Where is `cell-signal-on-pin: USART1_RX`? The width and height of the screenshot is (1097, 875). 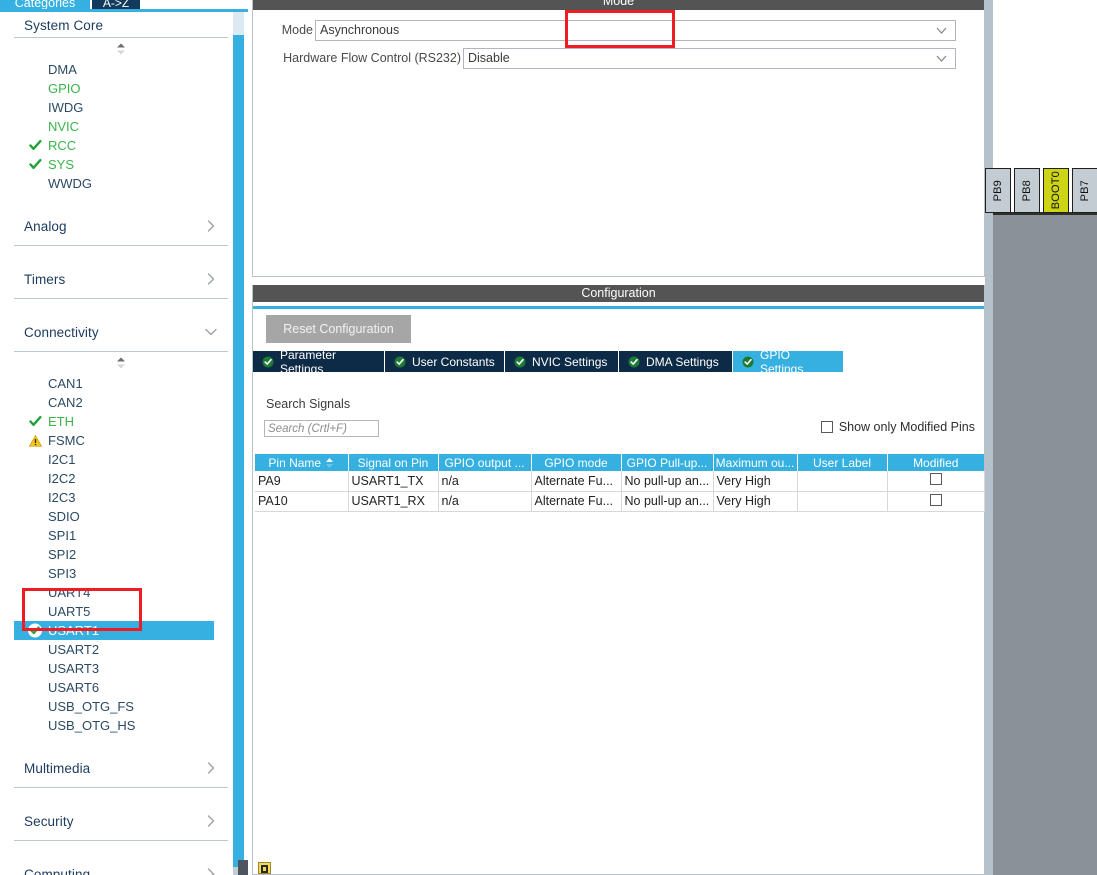
cell-signal-on-pin: USART1_RX is located at coordinates (393, 501).